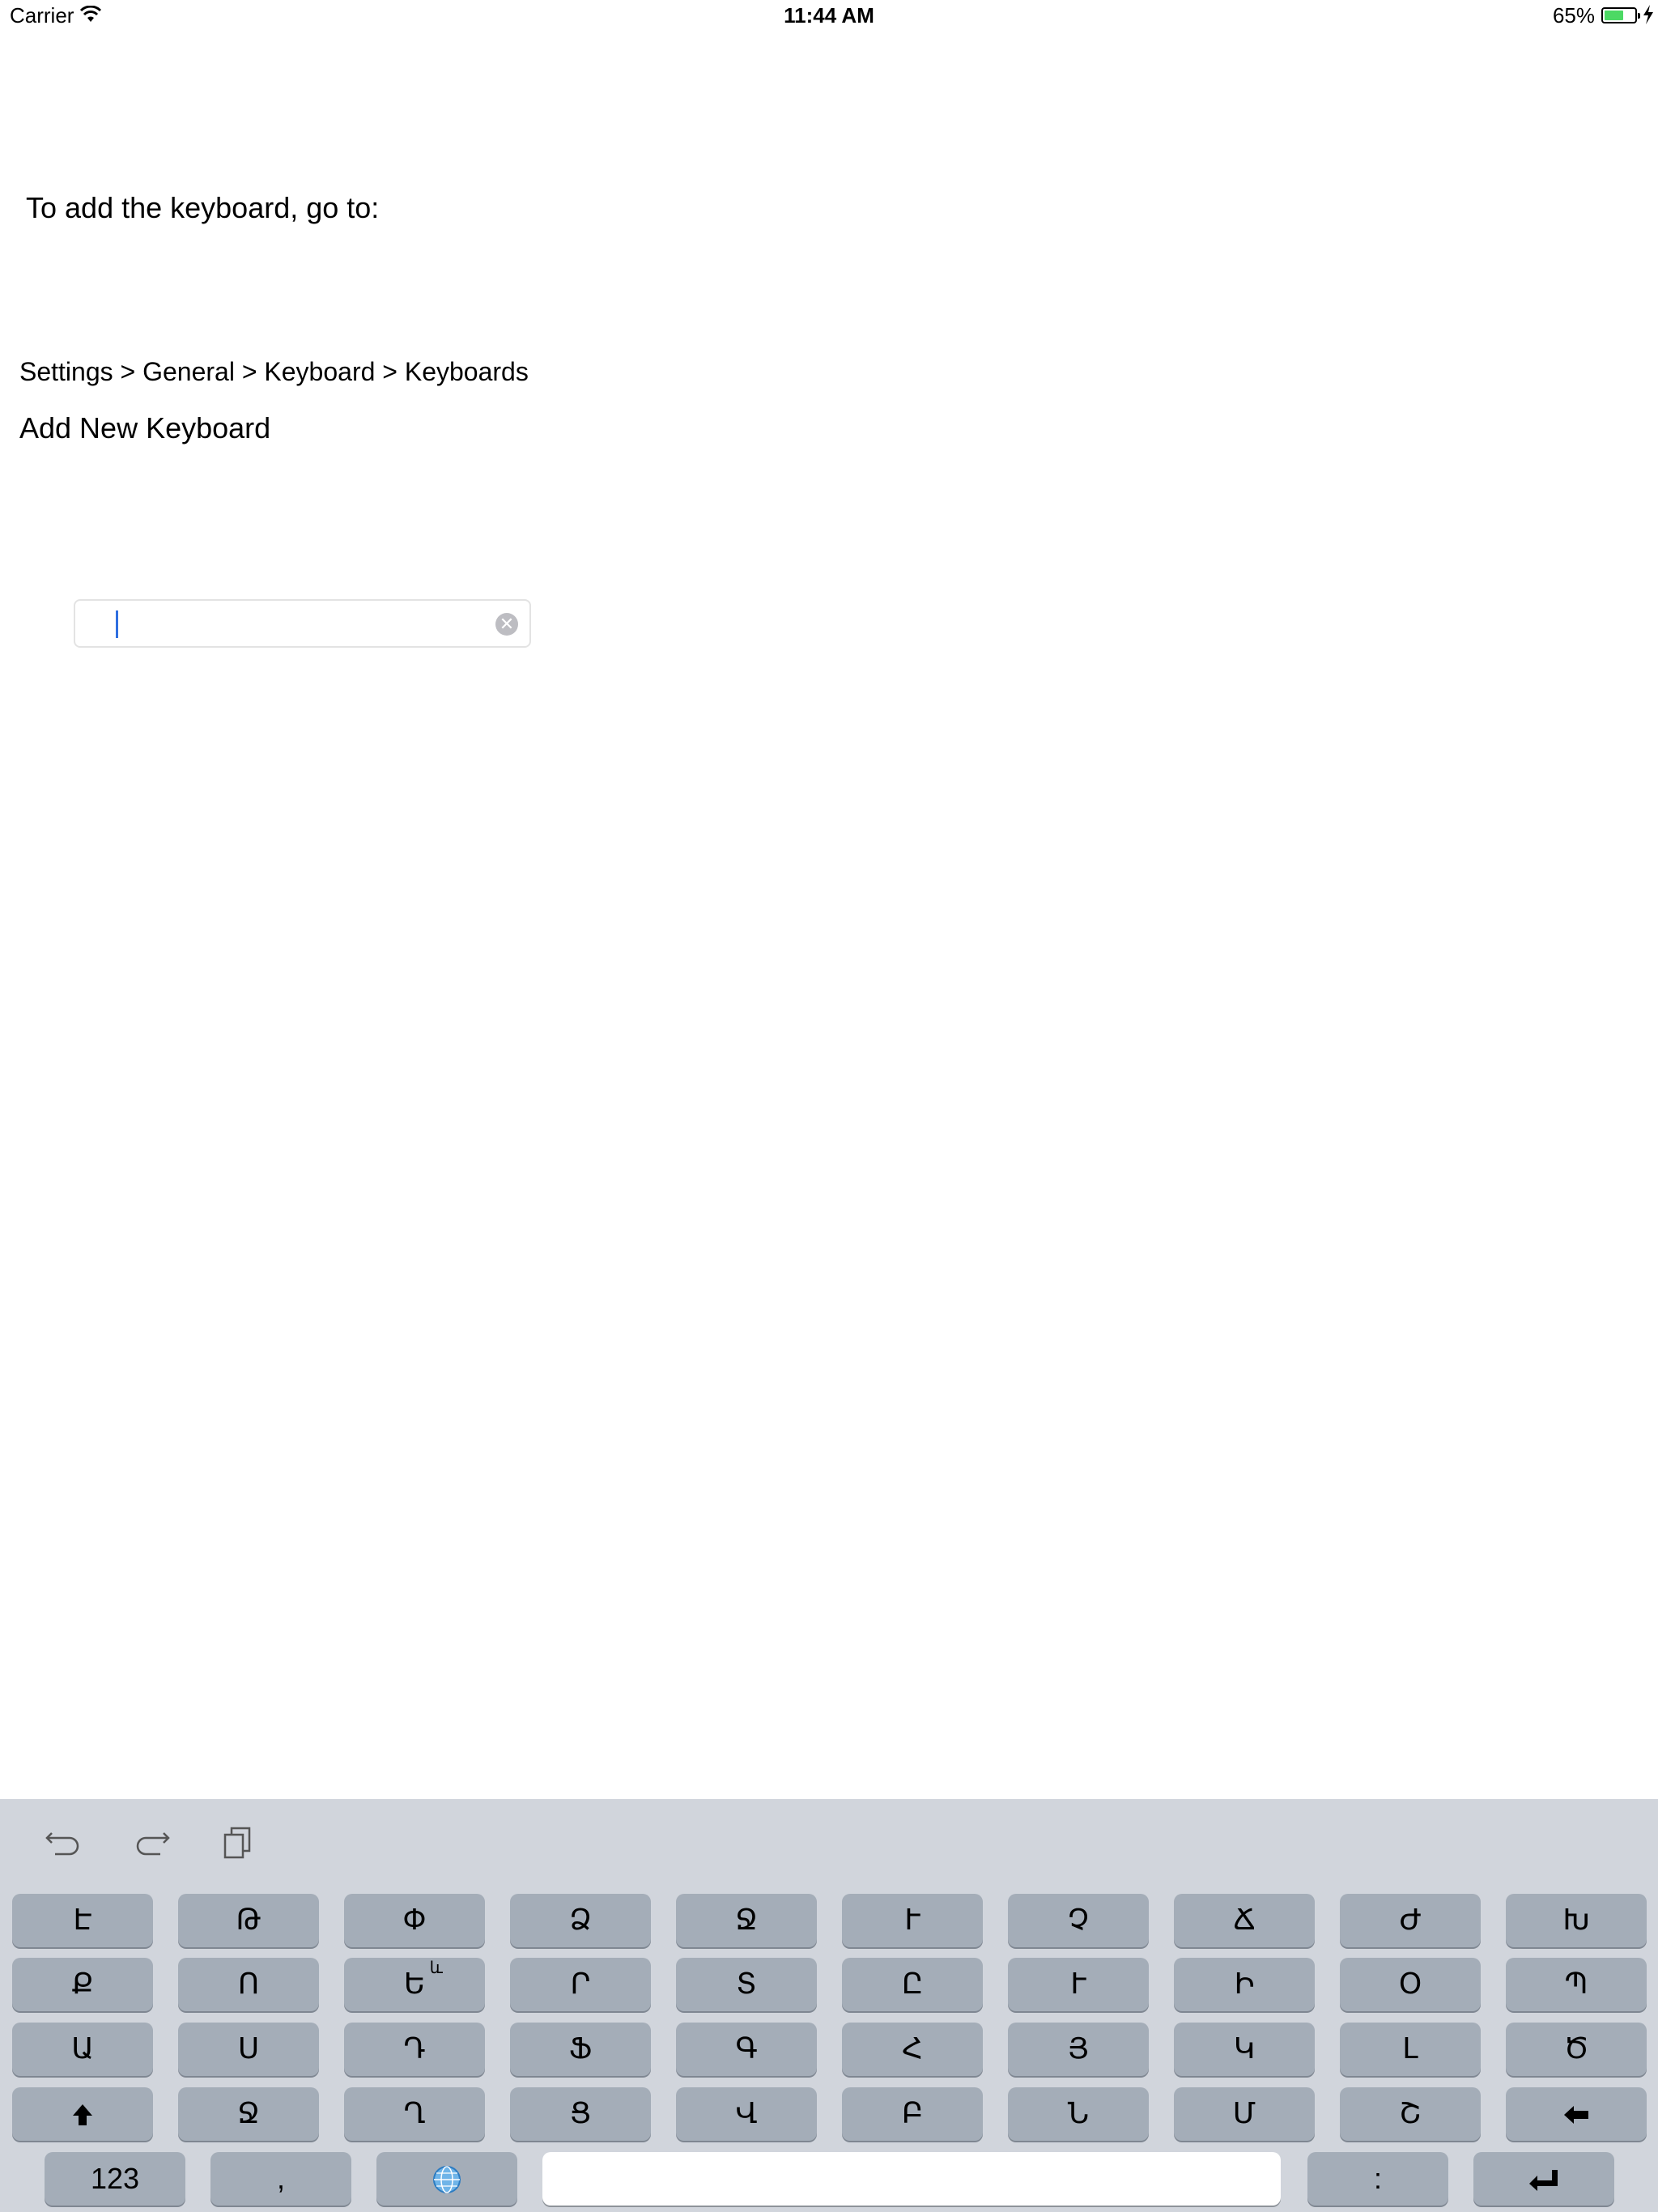 Image resolution: width=1658 pixels, height=2212 pixels. Describe the element at coordinates (746, 2114) in the screenshot. I see `key: Վ` at that location.